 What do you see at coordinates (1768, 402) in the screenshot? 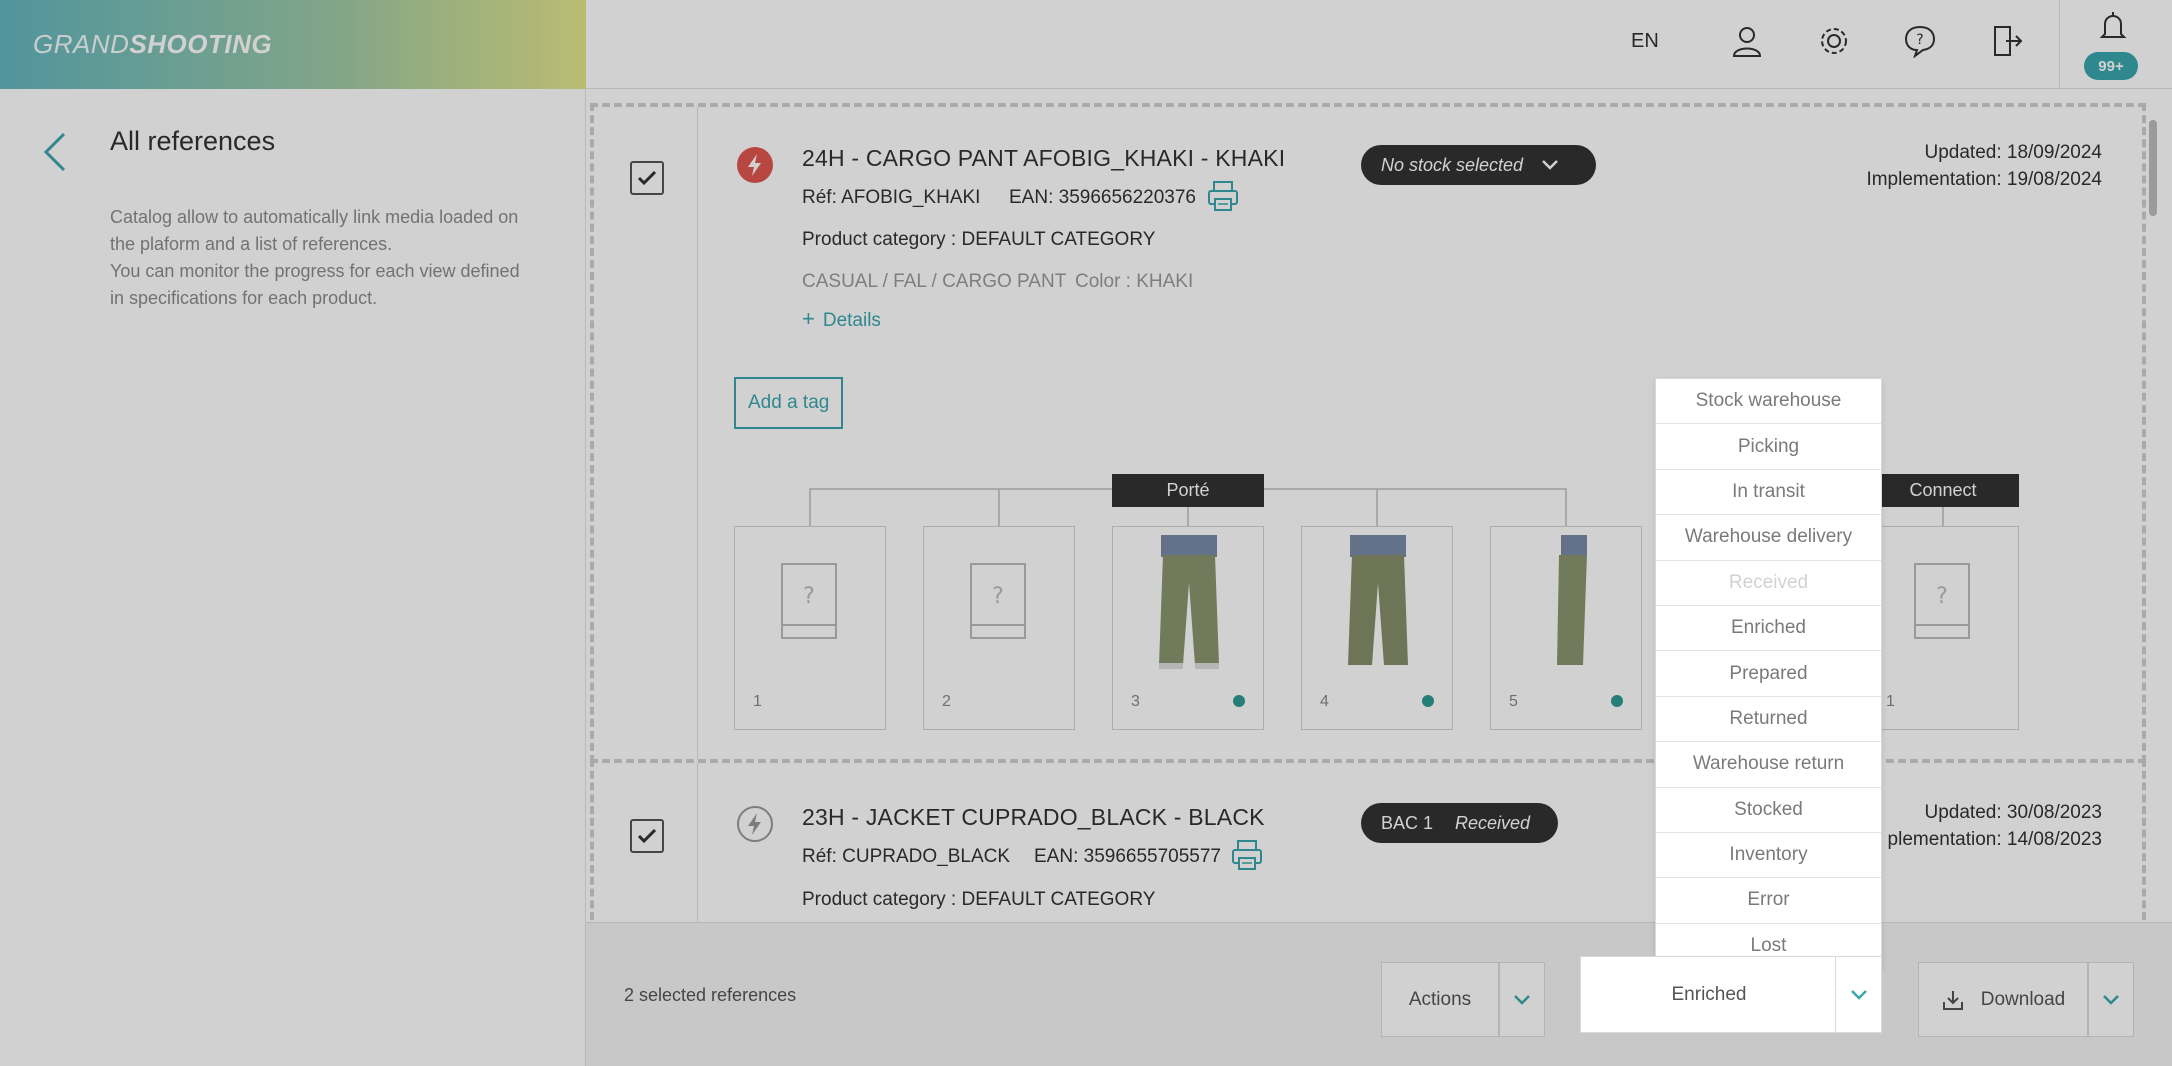
I see `status-option-stock-warehouse: Stock warehouse` at bounding box center [1768, 402].